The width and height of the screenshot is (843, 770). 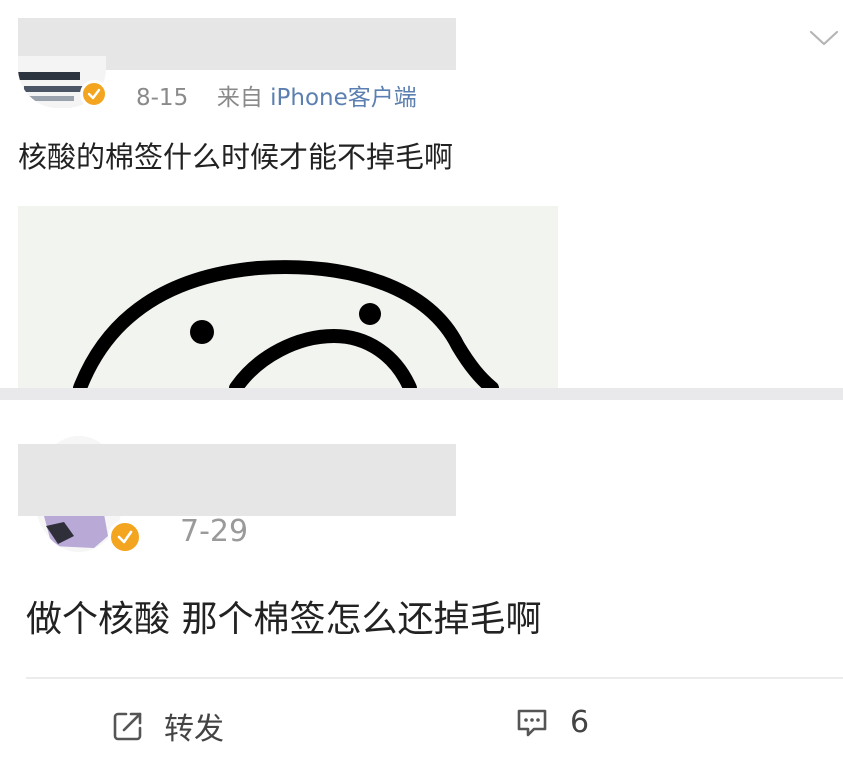 What do you see at coordinates (236, 157) in the screenshot?
I see `post-text: 核酸的棉签什么时候才能不掉毛啊` at bounding box center [236, 157].